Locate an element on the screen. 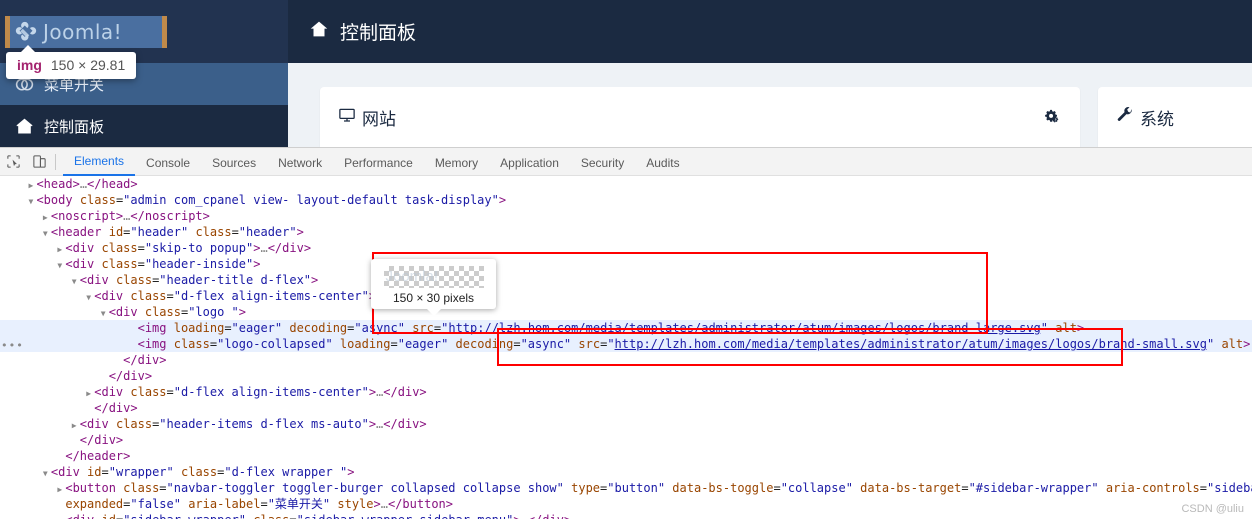 This screenshot has width=1252, height=519. toolbar-divider is located at coordinates (55, 161).